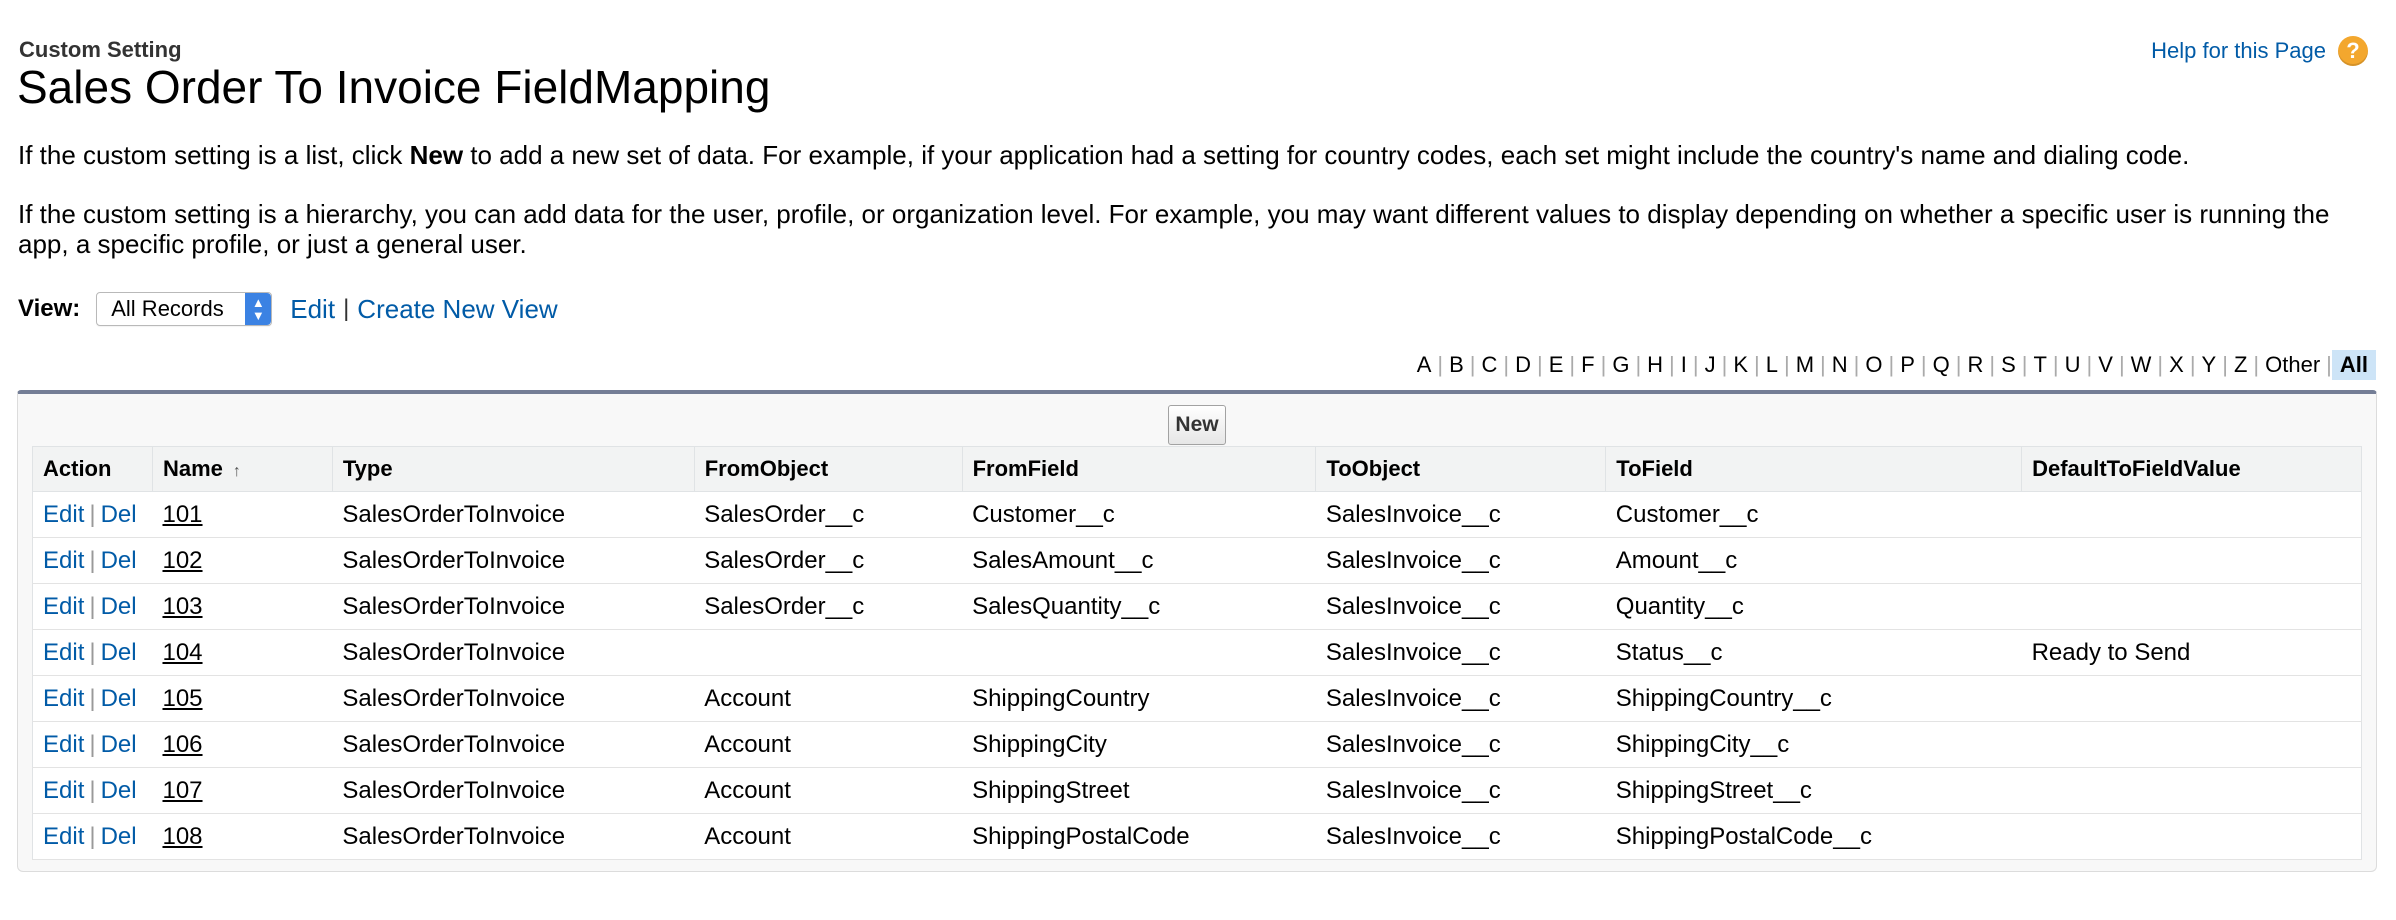 The image size is (2396, 920). What do you see at coordinates (182, 560) in the screenshot?
I see `record-name-link: 102` at bounding box center [182, 560].